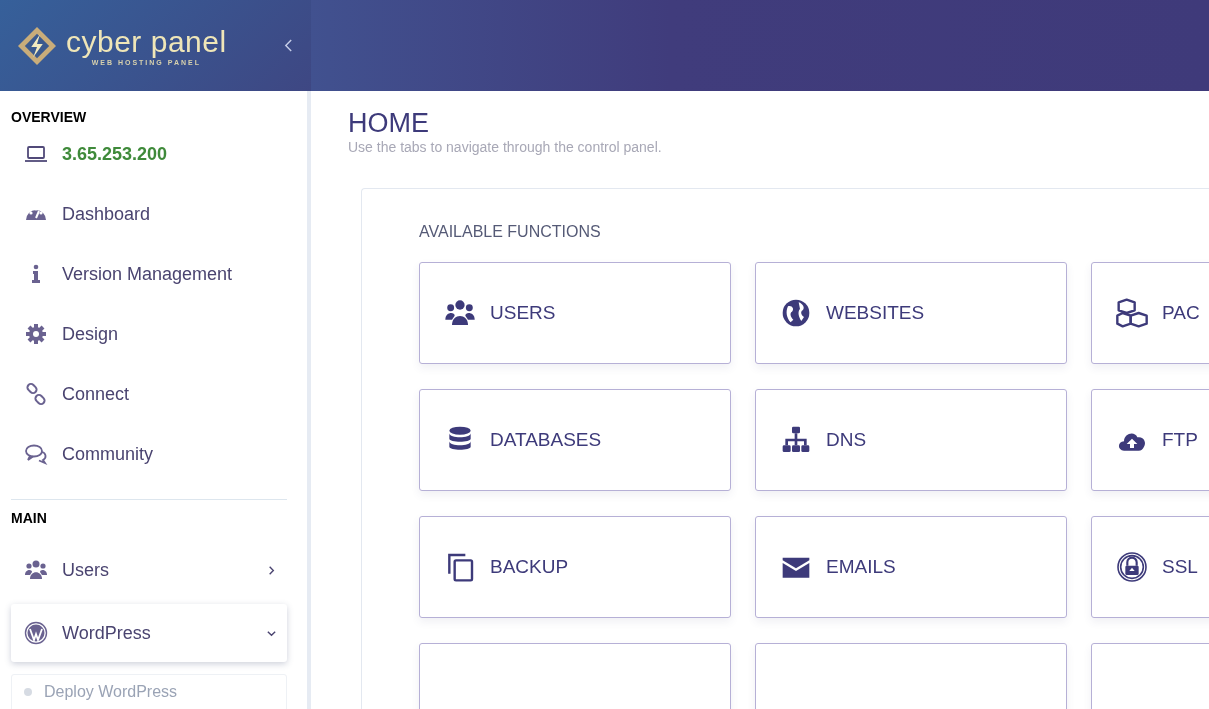 The height and width of the screenshot is (709, 1209). What do you see at coordinates (1132, 313) in the screenshot?
I see `cubes-icon` at bounding box center [1132, 313].